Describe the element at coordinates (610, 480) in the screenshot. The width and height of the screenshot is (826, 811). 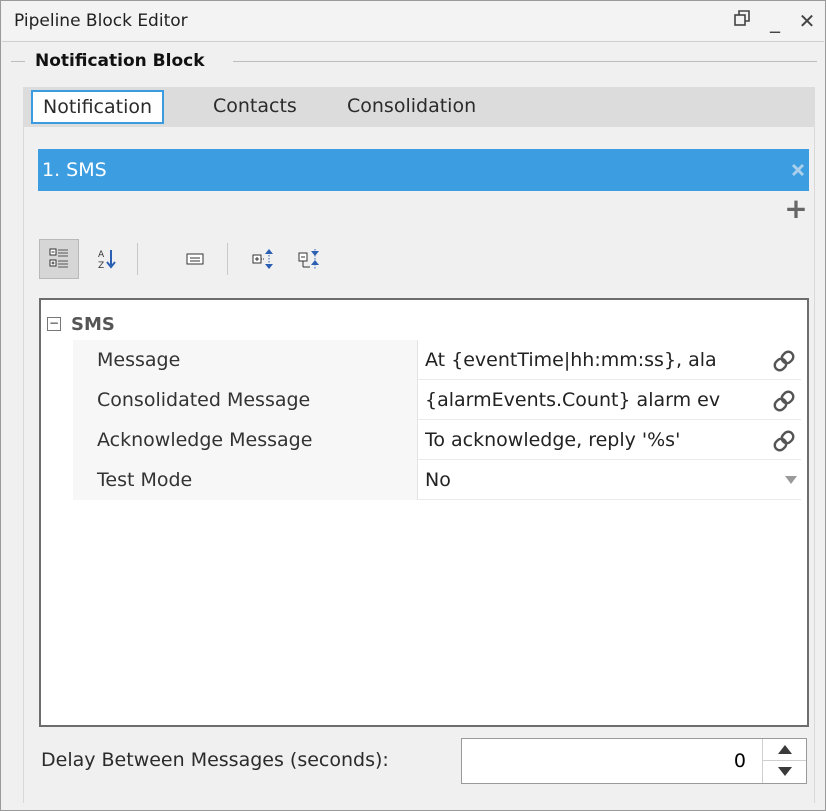
I see `test-mode-dropdown: No` at that location.